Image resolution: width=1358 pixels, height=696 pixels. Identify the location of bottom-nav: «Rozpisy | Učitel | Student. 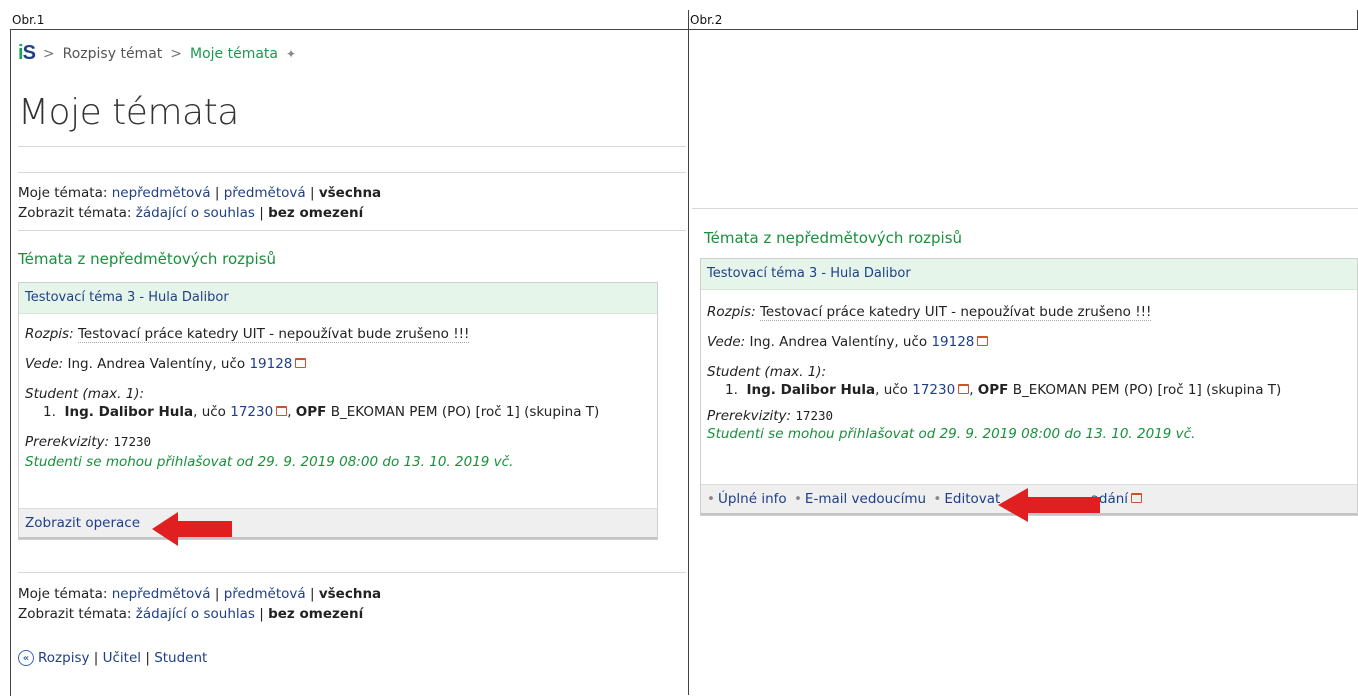
(112, 658).